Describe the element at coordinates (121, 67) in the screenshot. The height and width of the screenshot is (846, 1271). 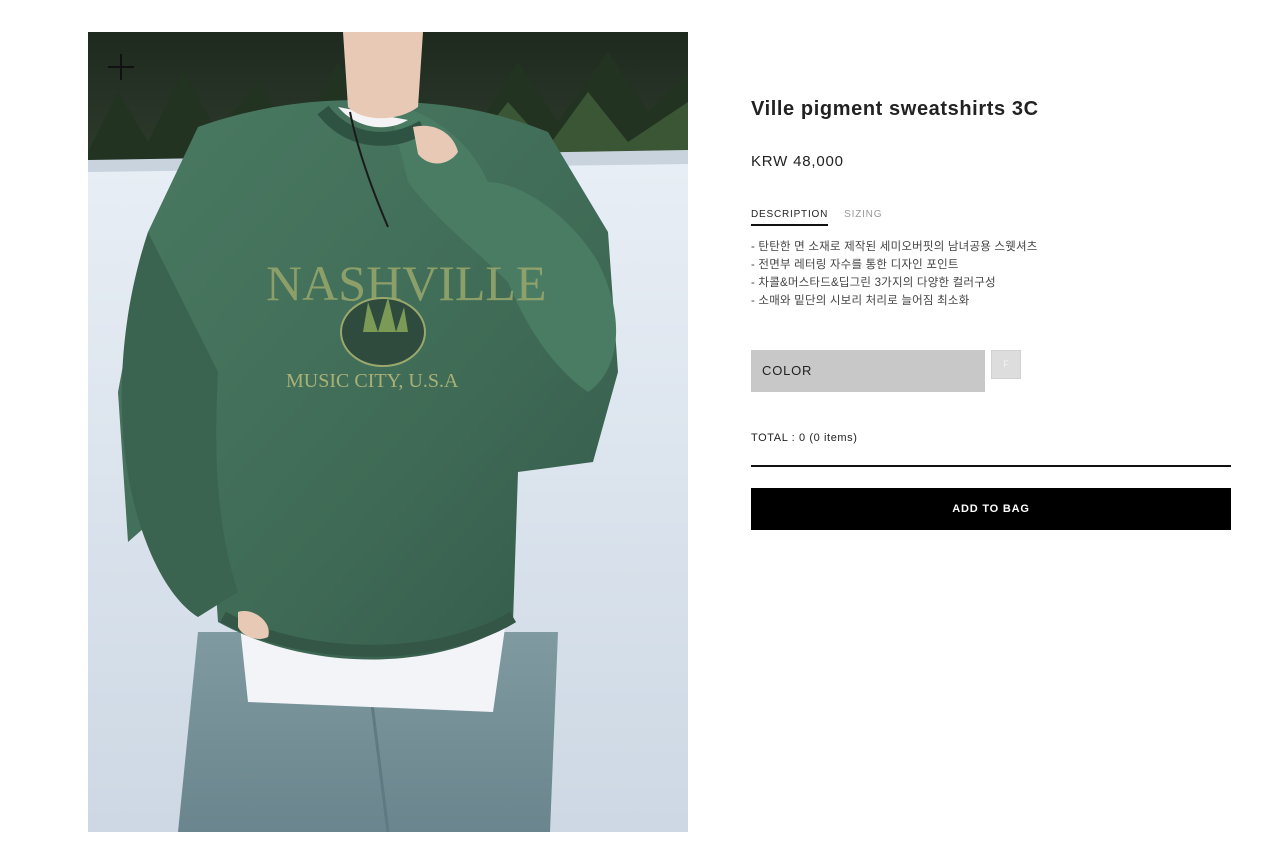
I see `plus-icon` at that location.